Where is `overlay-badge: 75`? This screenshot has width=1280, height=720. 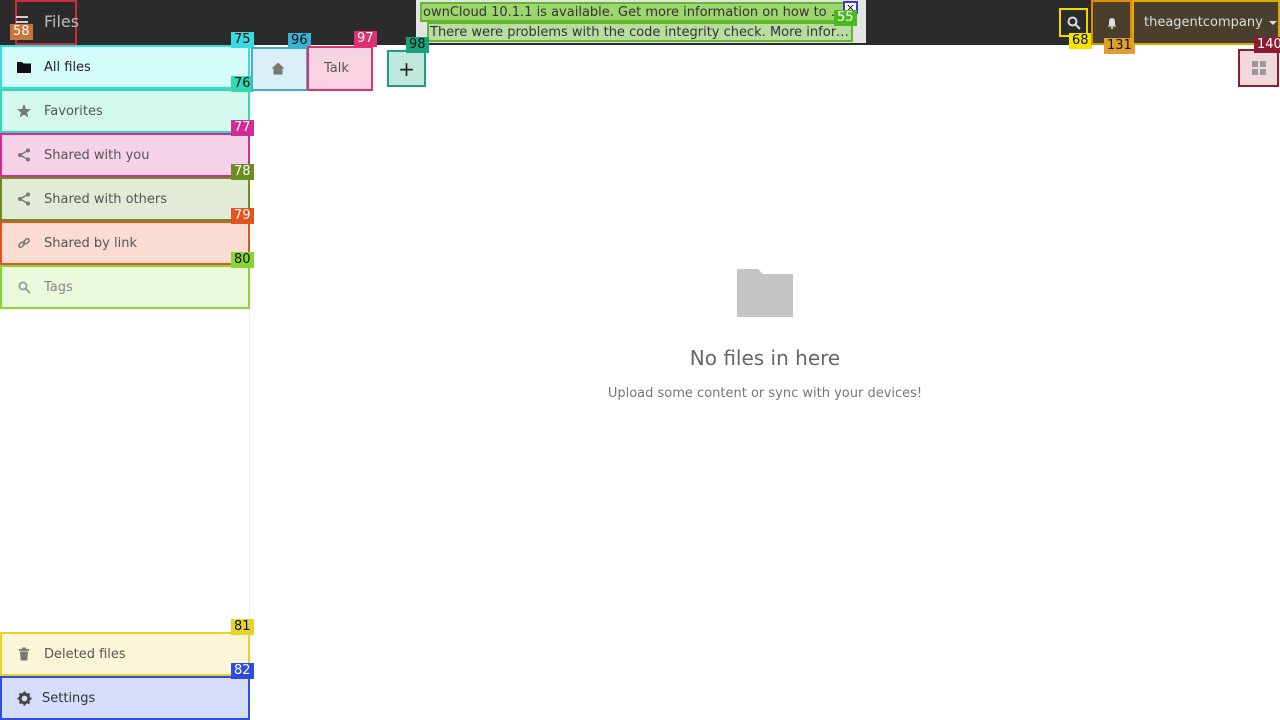
overlay-badge: 75 is located at coordinates (242, 40).